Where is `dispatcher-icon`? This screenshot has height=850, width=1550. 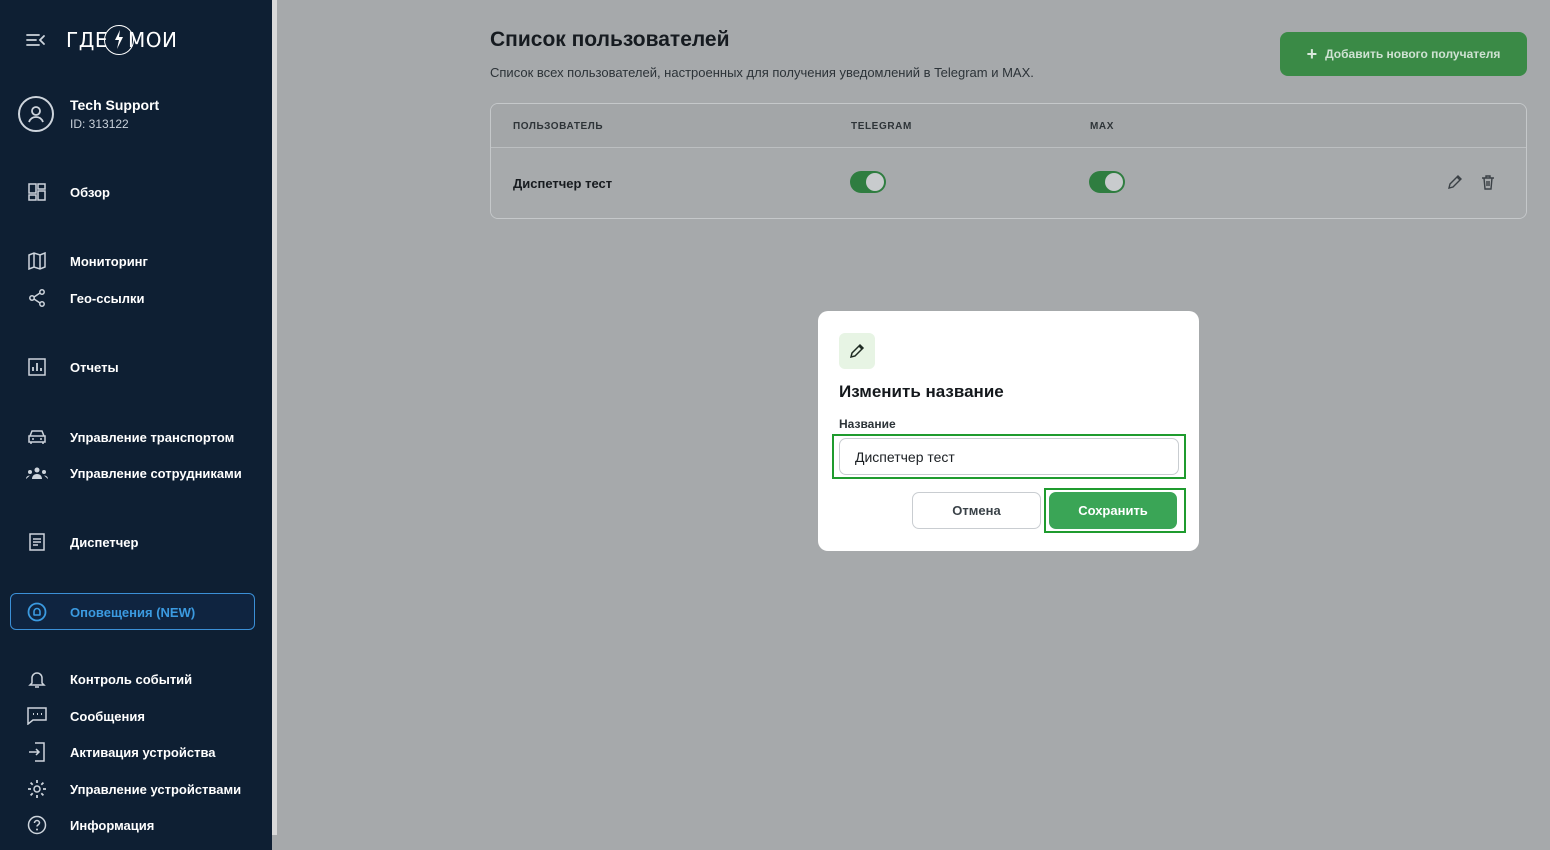 dispatcher-icon is located at coordinates (37, 542).